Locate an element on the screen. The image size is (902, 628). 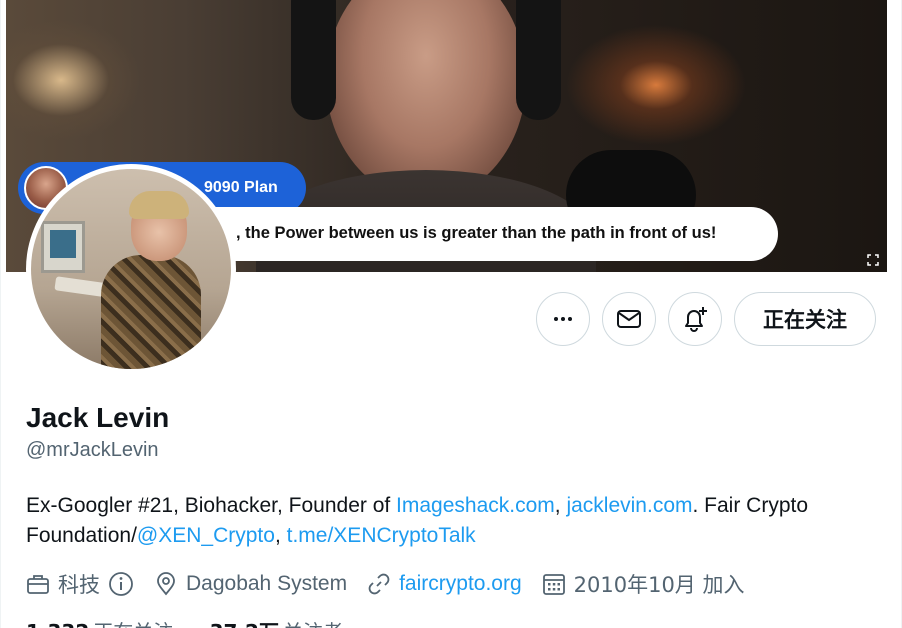
bio-link-telegram: t.me/XENCryptoTalk is located at coordinates (381, 535).